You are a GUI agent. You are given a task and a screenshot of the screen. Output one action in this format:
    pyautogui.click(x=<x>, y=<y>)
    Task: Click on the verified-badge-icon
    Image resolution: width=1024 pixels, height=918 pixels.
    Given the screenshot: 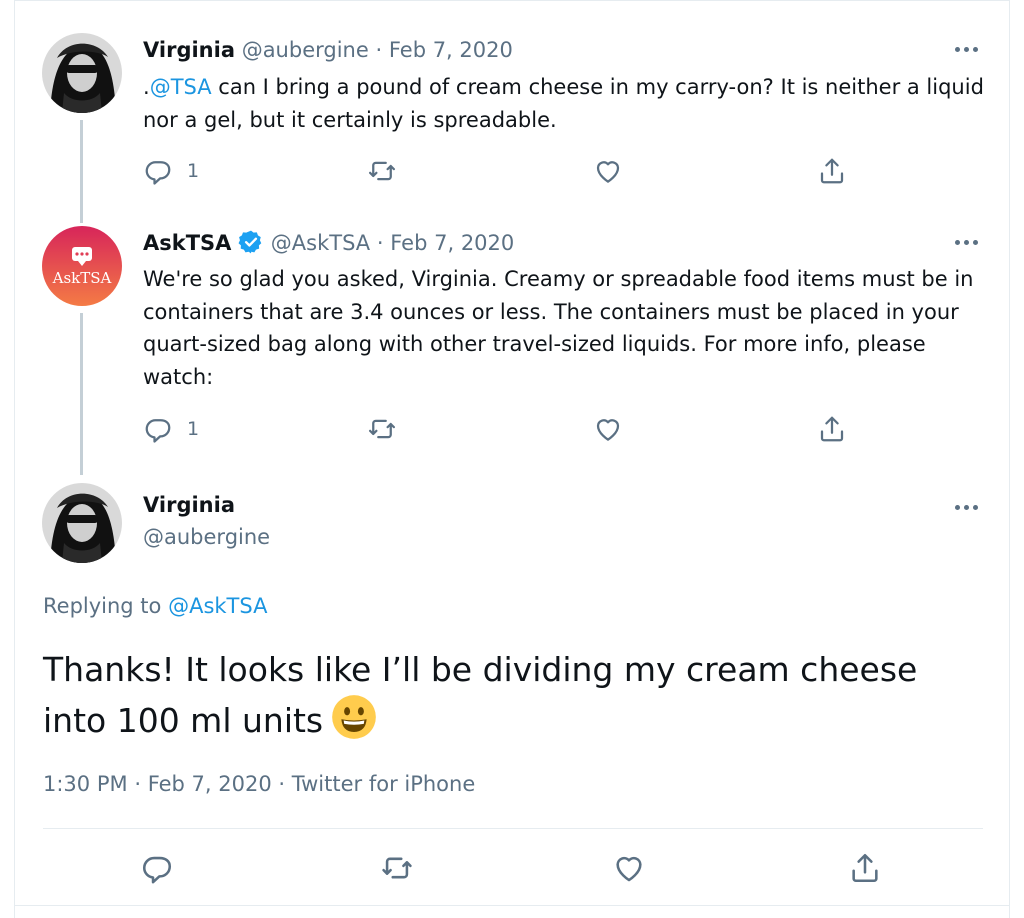 What is the action you would take?
    pyautogui.click(x=250, y=242)
    